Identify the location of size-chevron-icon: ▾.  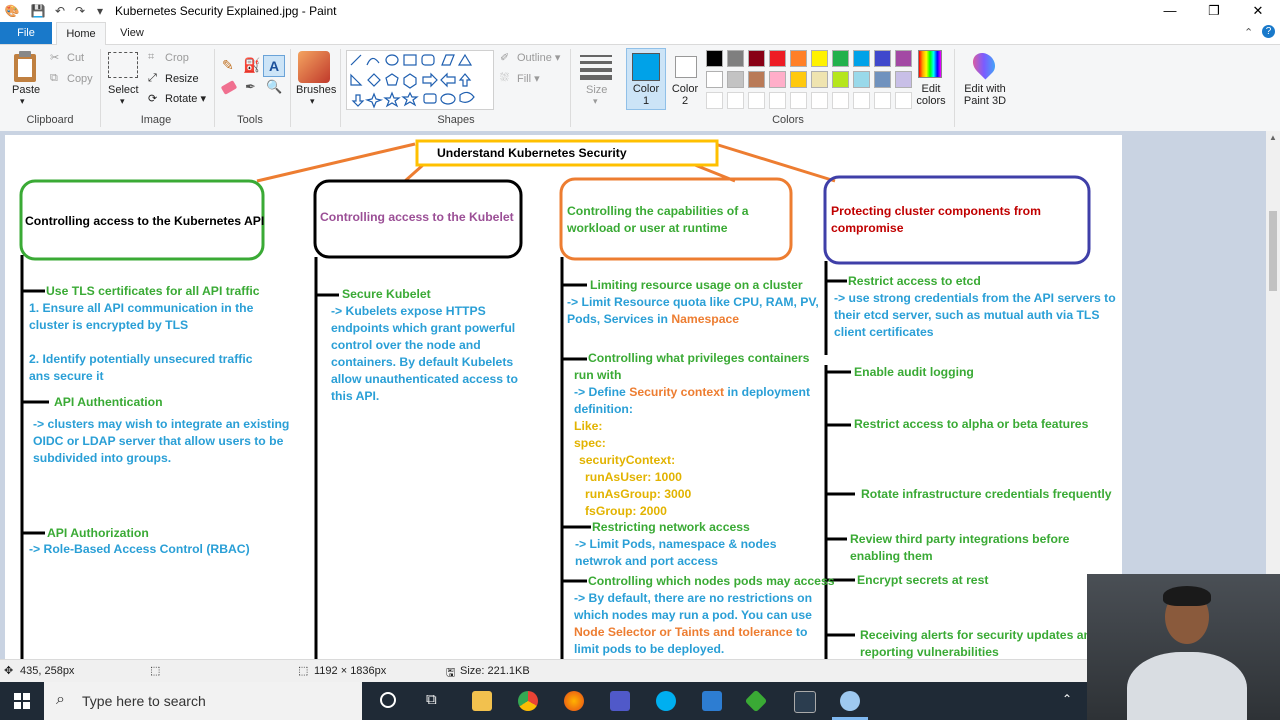
(595, 101).